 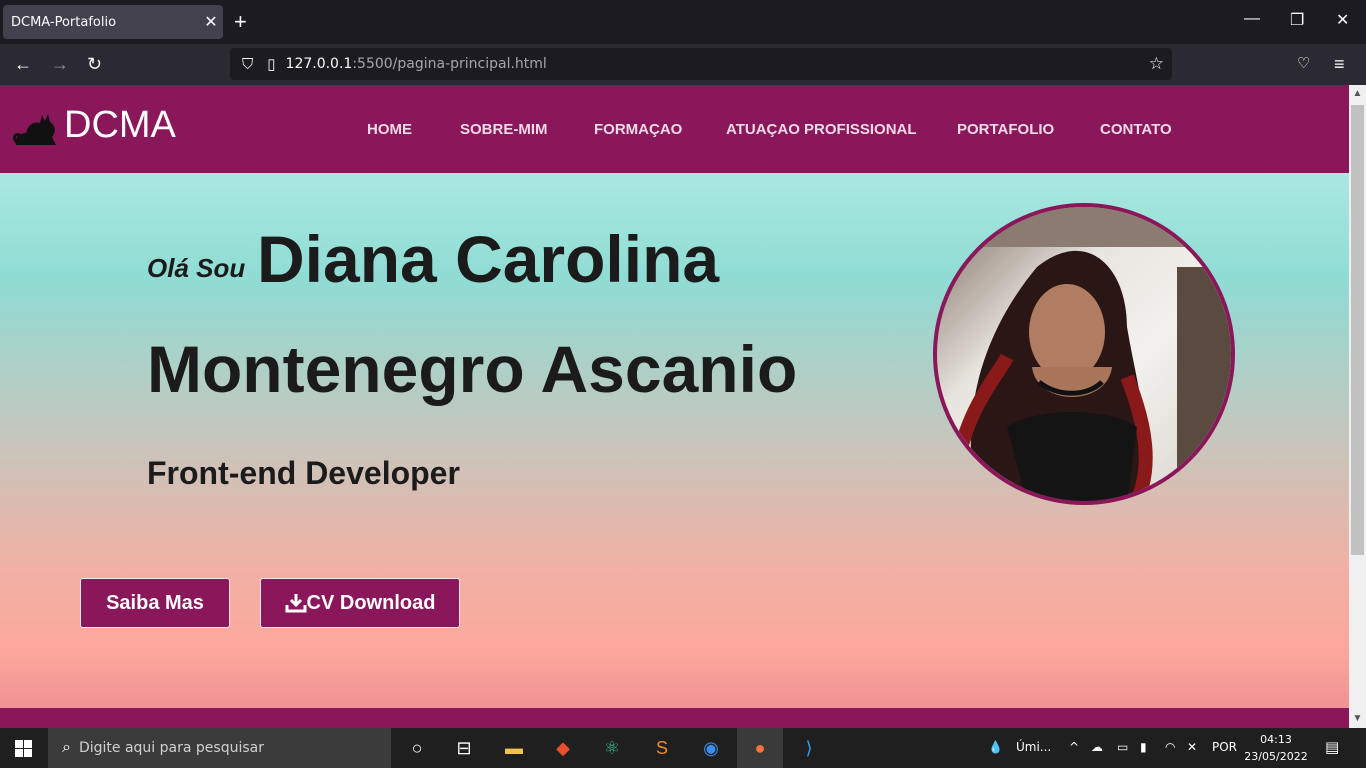 I want to click on nav-home: HOME, so click(x=389, y=129).